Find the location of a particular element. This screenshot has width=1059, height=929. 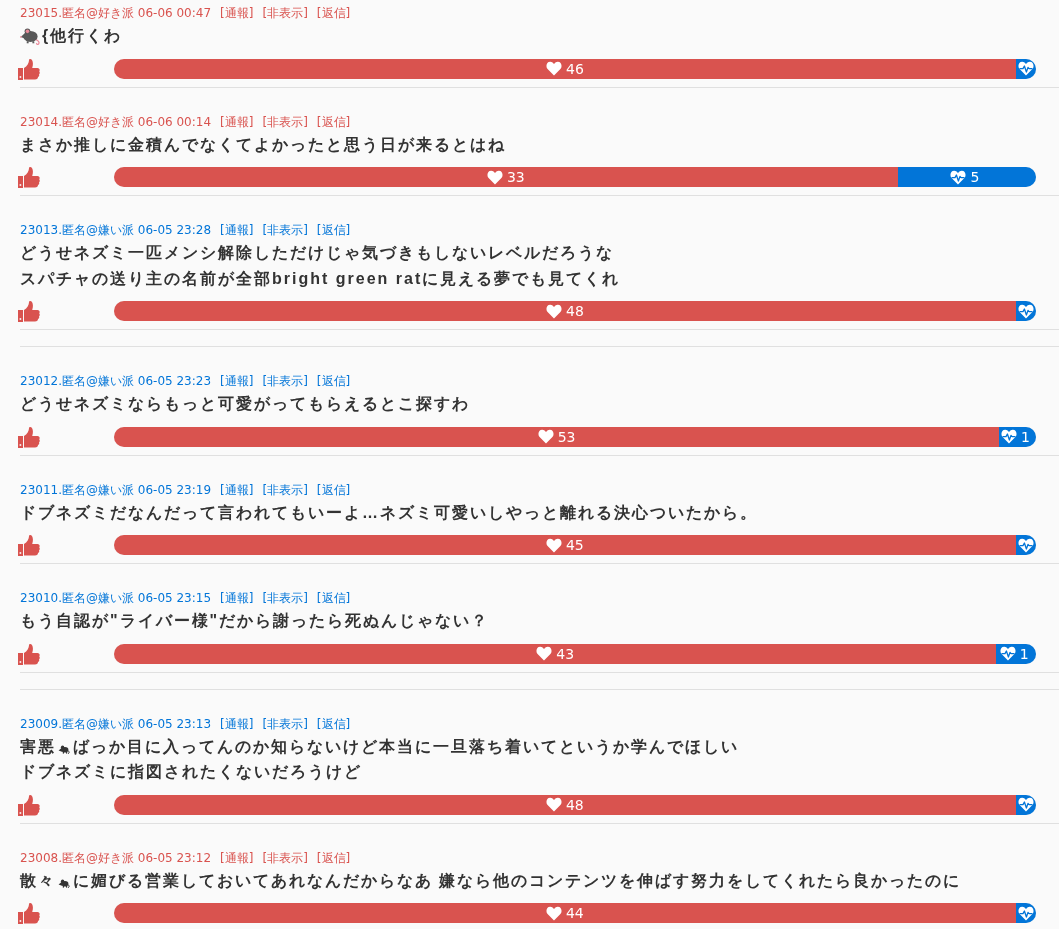

post-meta: 23012.匿名@嫌い派 06-05 23:23 is located at coordinates (116, 381).